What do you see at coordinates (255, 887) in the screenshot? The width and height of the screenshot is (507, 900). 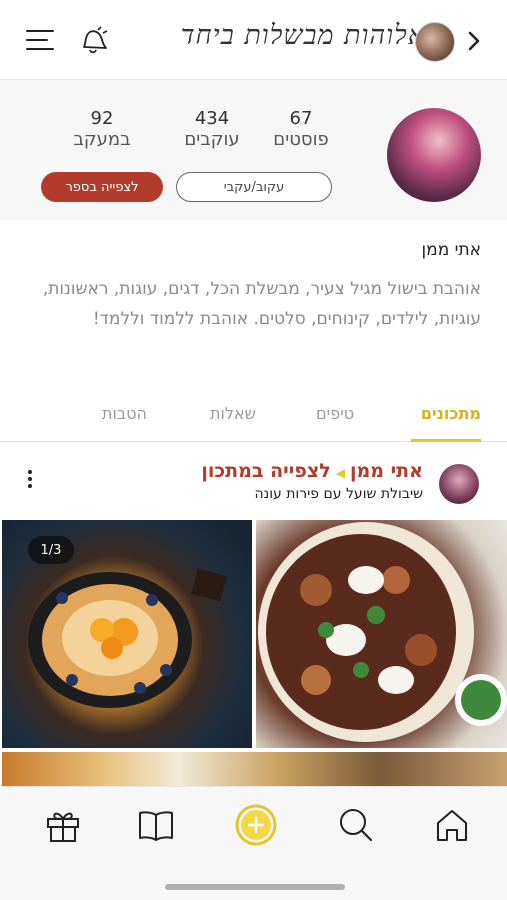 I see `home-indicator-bar` at bounding box center [255, 887].